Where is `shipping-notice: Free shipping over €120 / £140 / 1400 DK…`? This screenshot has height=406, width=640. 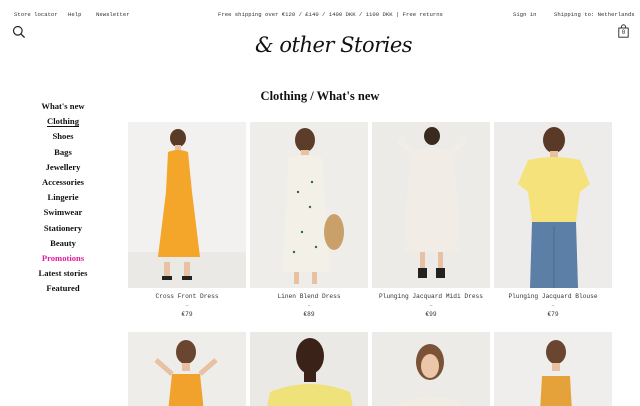
shipping-notice: Free shipping over €120 / £140 / 1400 DK… is located at coordinates (330, 14).